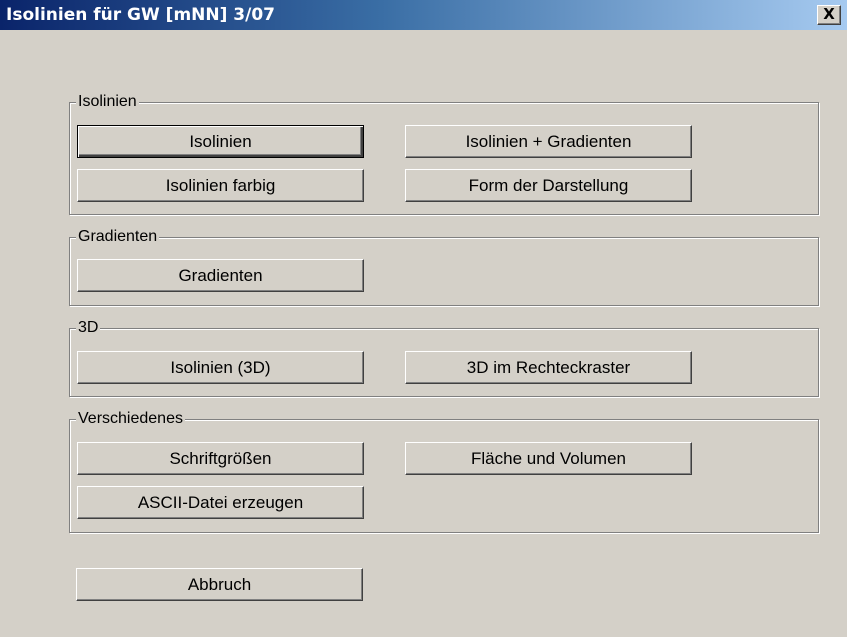 Image resolution: width=847 pixels, height=637 pixels. What do you see at coordinates (88, 328) in the screenshot?
I see `group-label-3d: 3D` at bounding box center [88, 328].